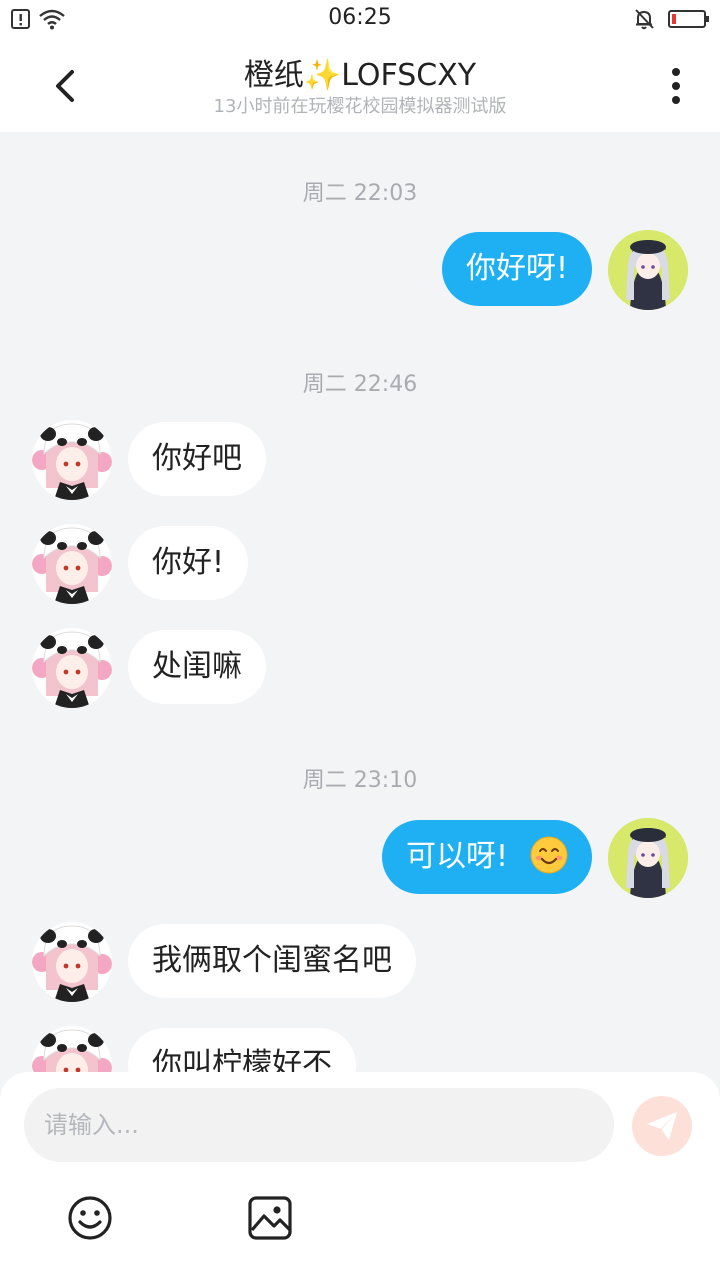 The height and width of the screenshot is (1280, 720). Describe the element at coordinates (242, 1050) in the screenshot. I see `incoming-message: 你叫柠檬好不` at that location.